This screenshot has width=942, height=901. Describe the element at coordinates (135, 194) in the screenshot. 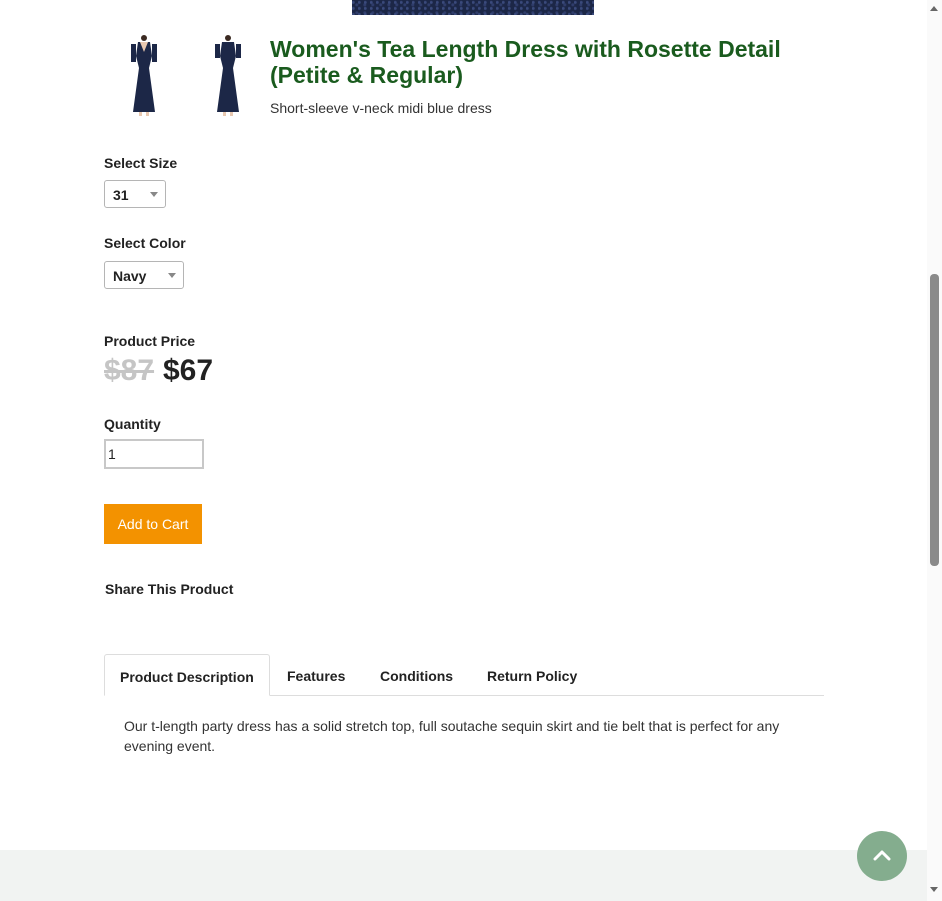

I see `size-select: 31` at that location.